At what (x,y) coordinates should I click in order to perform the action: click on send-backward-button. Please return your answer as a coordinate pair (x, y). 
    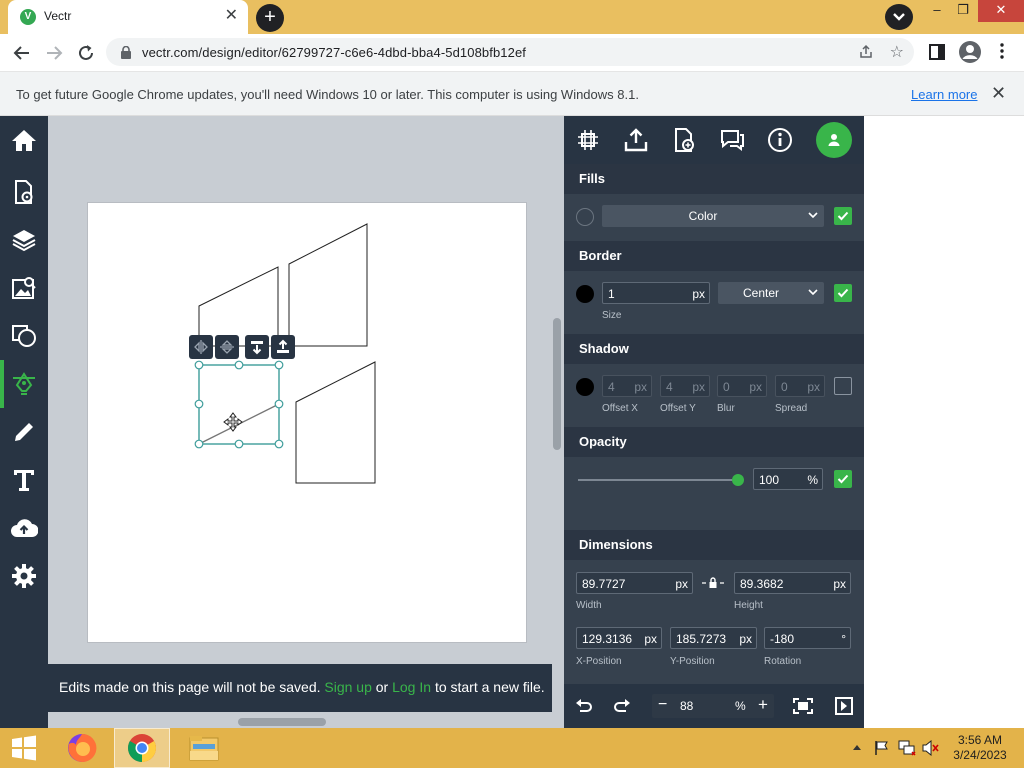
    Looking at the image, I should click on (257, 347).